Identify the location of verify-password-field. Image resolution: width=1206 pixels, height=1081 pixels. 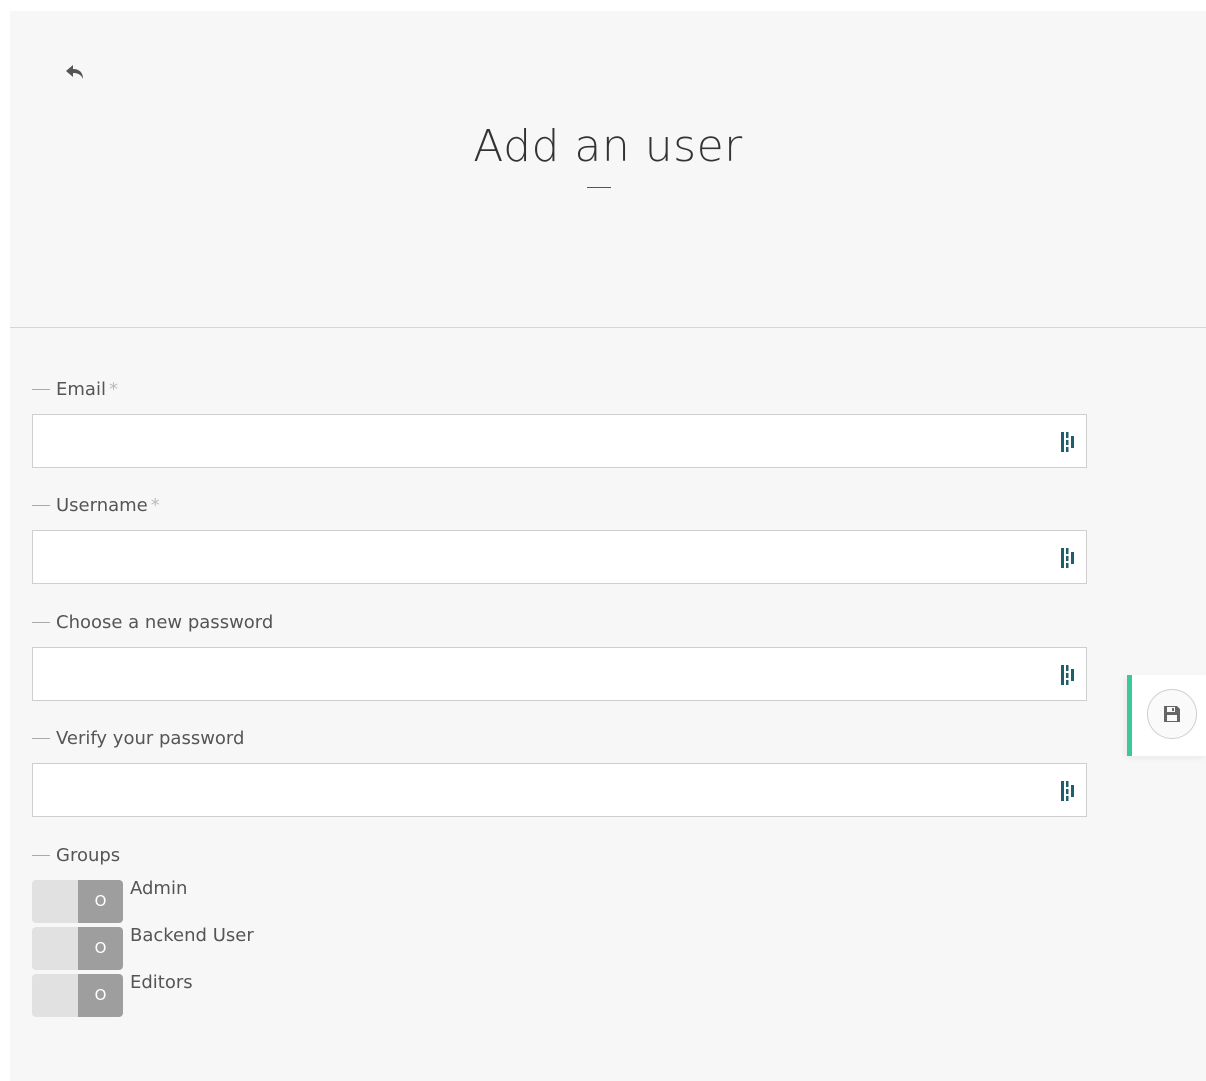
(538, 790).